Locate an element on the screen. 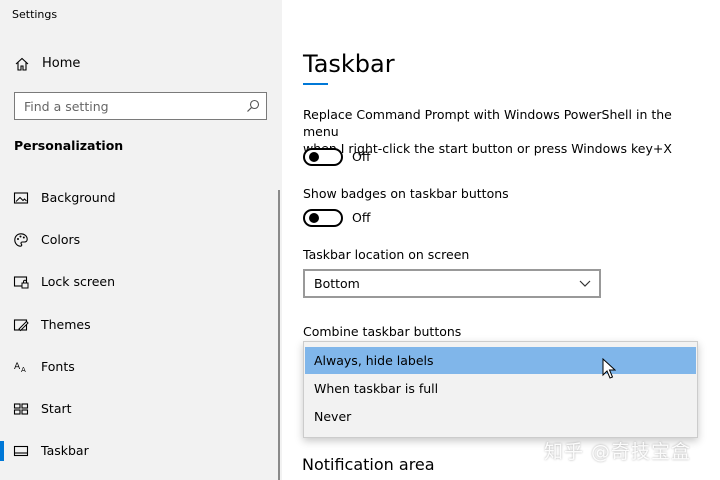 The height and width of the screenshot is (480, 720). sidebar-item-label: Themes is located at coordinates (66, 324).